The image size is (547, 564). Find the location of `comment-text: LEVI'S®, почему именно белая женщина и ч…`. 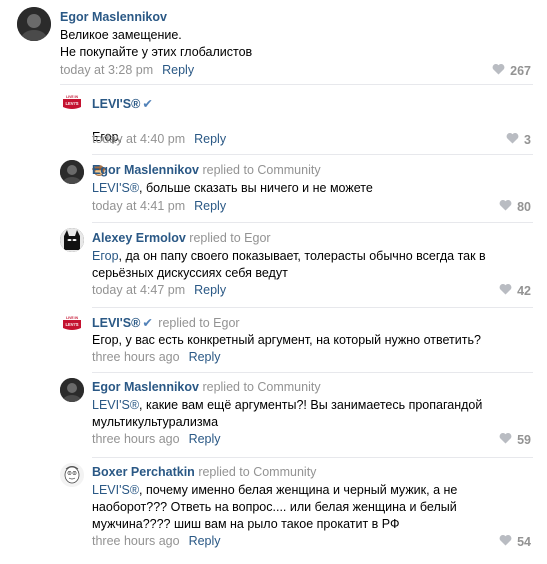

comment-text: LEVI'S®, почему именно белая женщина и ч… is located at coordinates (274, 507).